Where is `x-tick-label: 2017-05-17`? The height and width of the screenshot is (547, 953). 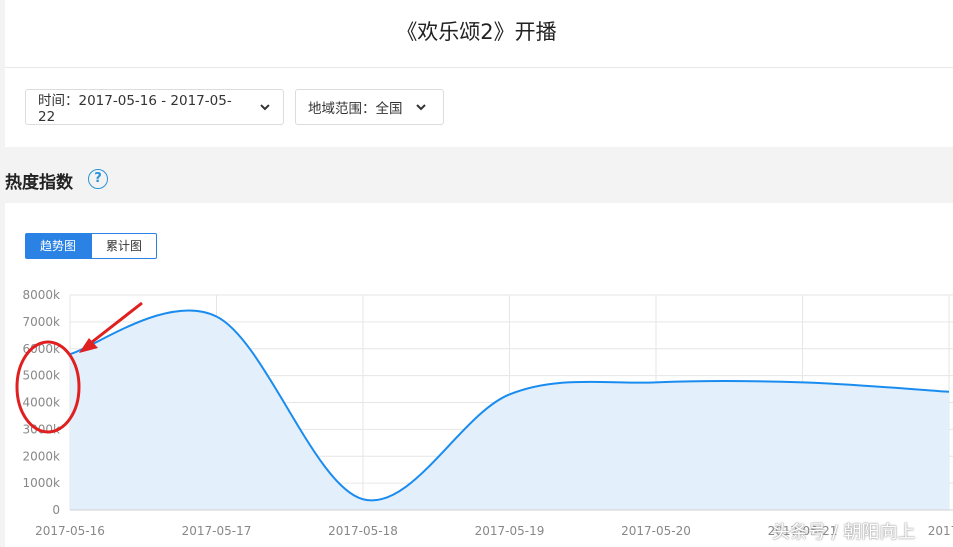
x-tick-label: 2017-05-17 is located at coordinates (217, 531).